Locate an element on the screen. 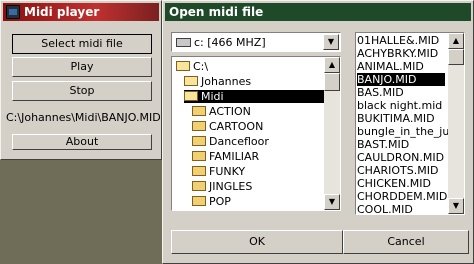 The width and height of the screenshot is (474, 264). select-midi-file-label: Select midi file is located at coordinates (82, 43).